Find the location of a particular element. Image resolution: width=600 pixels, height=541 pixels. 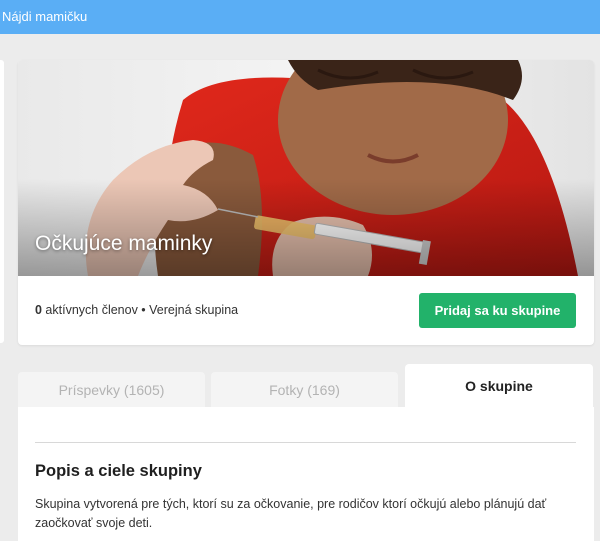

group-title: Očkujúce maminky is located at coordinates (124, 243).